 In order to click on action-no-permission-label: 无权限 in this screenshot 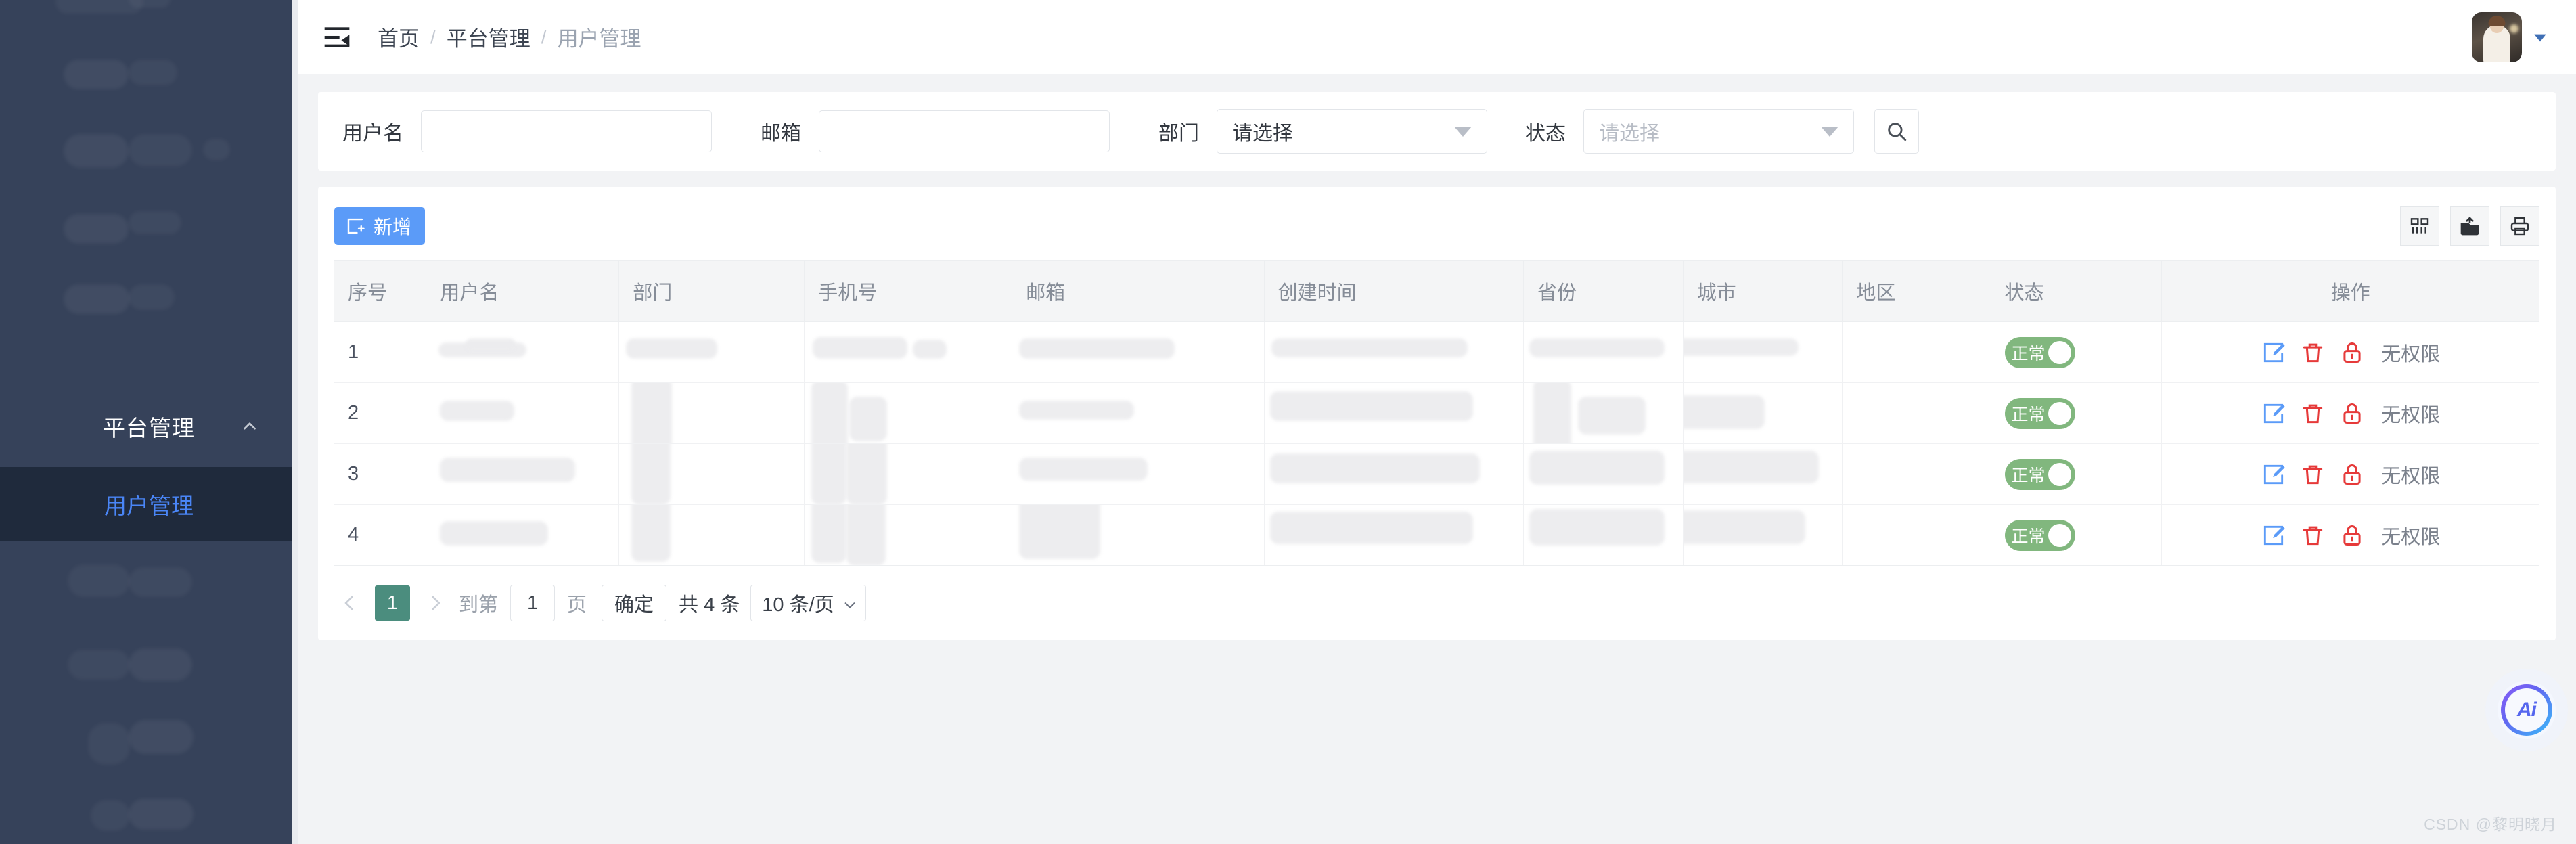, I will do `click(2411, 476)`.